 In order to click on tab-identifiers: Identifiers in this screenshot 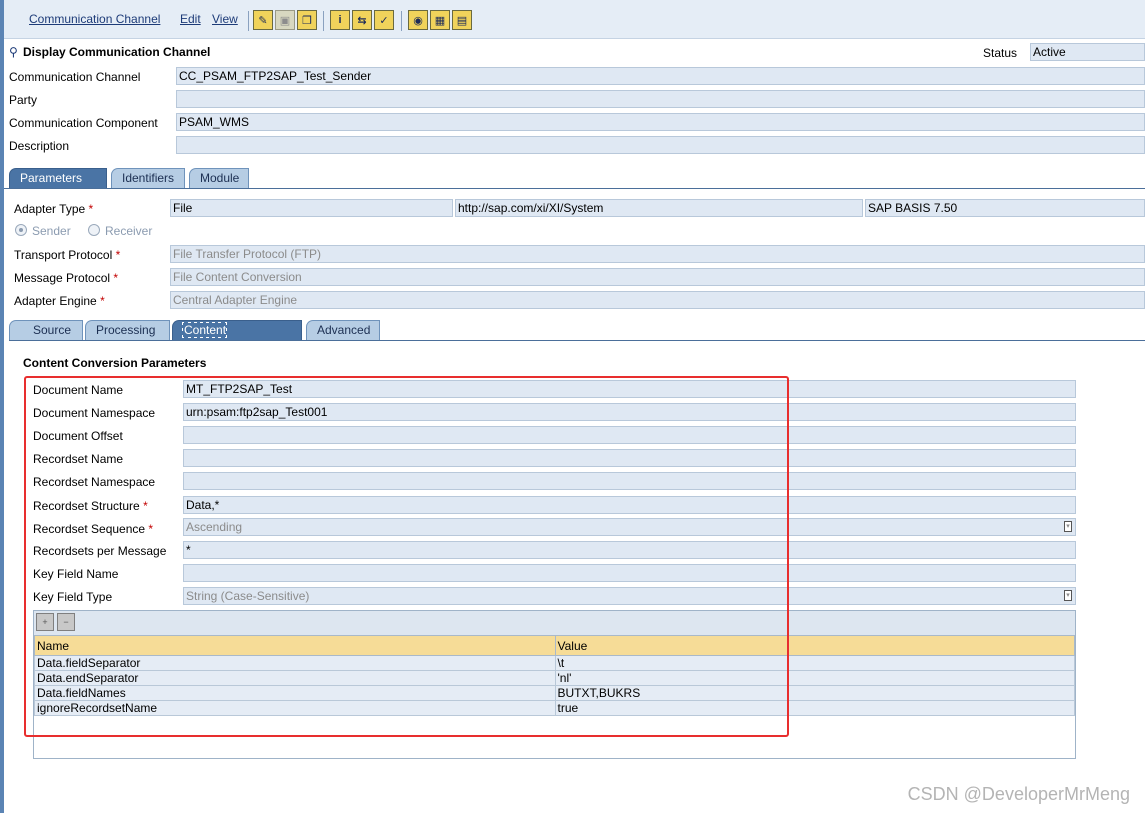, I will do `click(148, 178)`.